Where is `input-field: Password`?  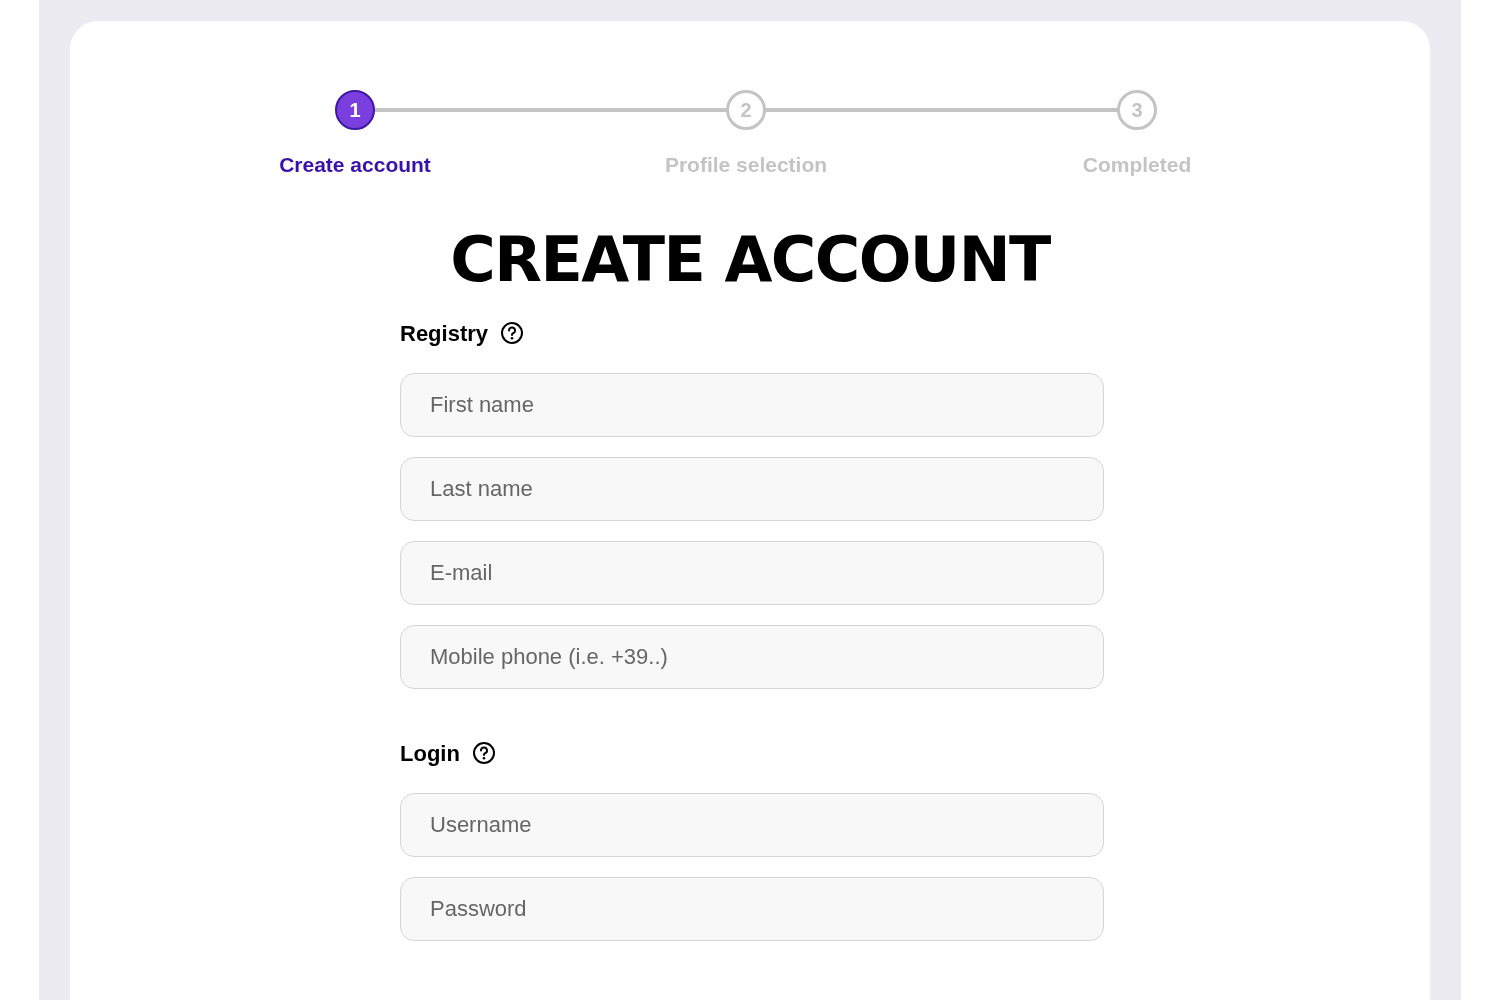
input-field: Password is located at coordinates (752, 909).